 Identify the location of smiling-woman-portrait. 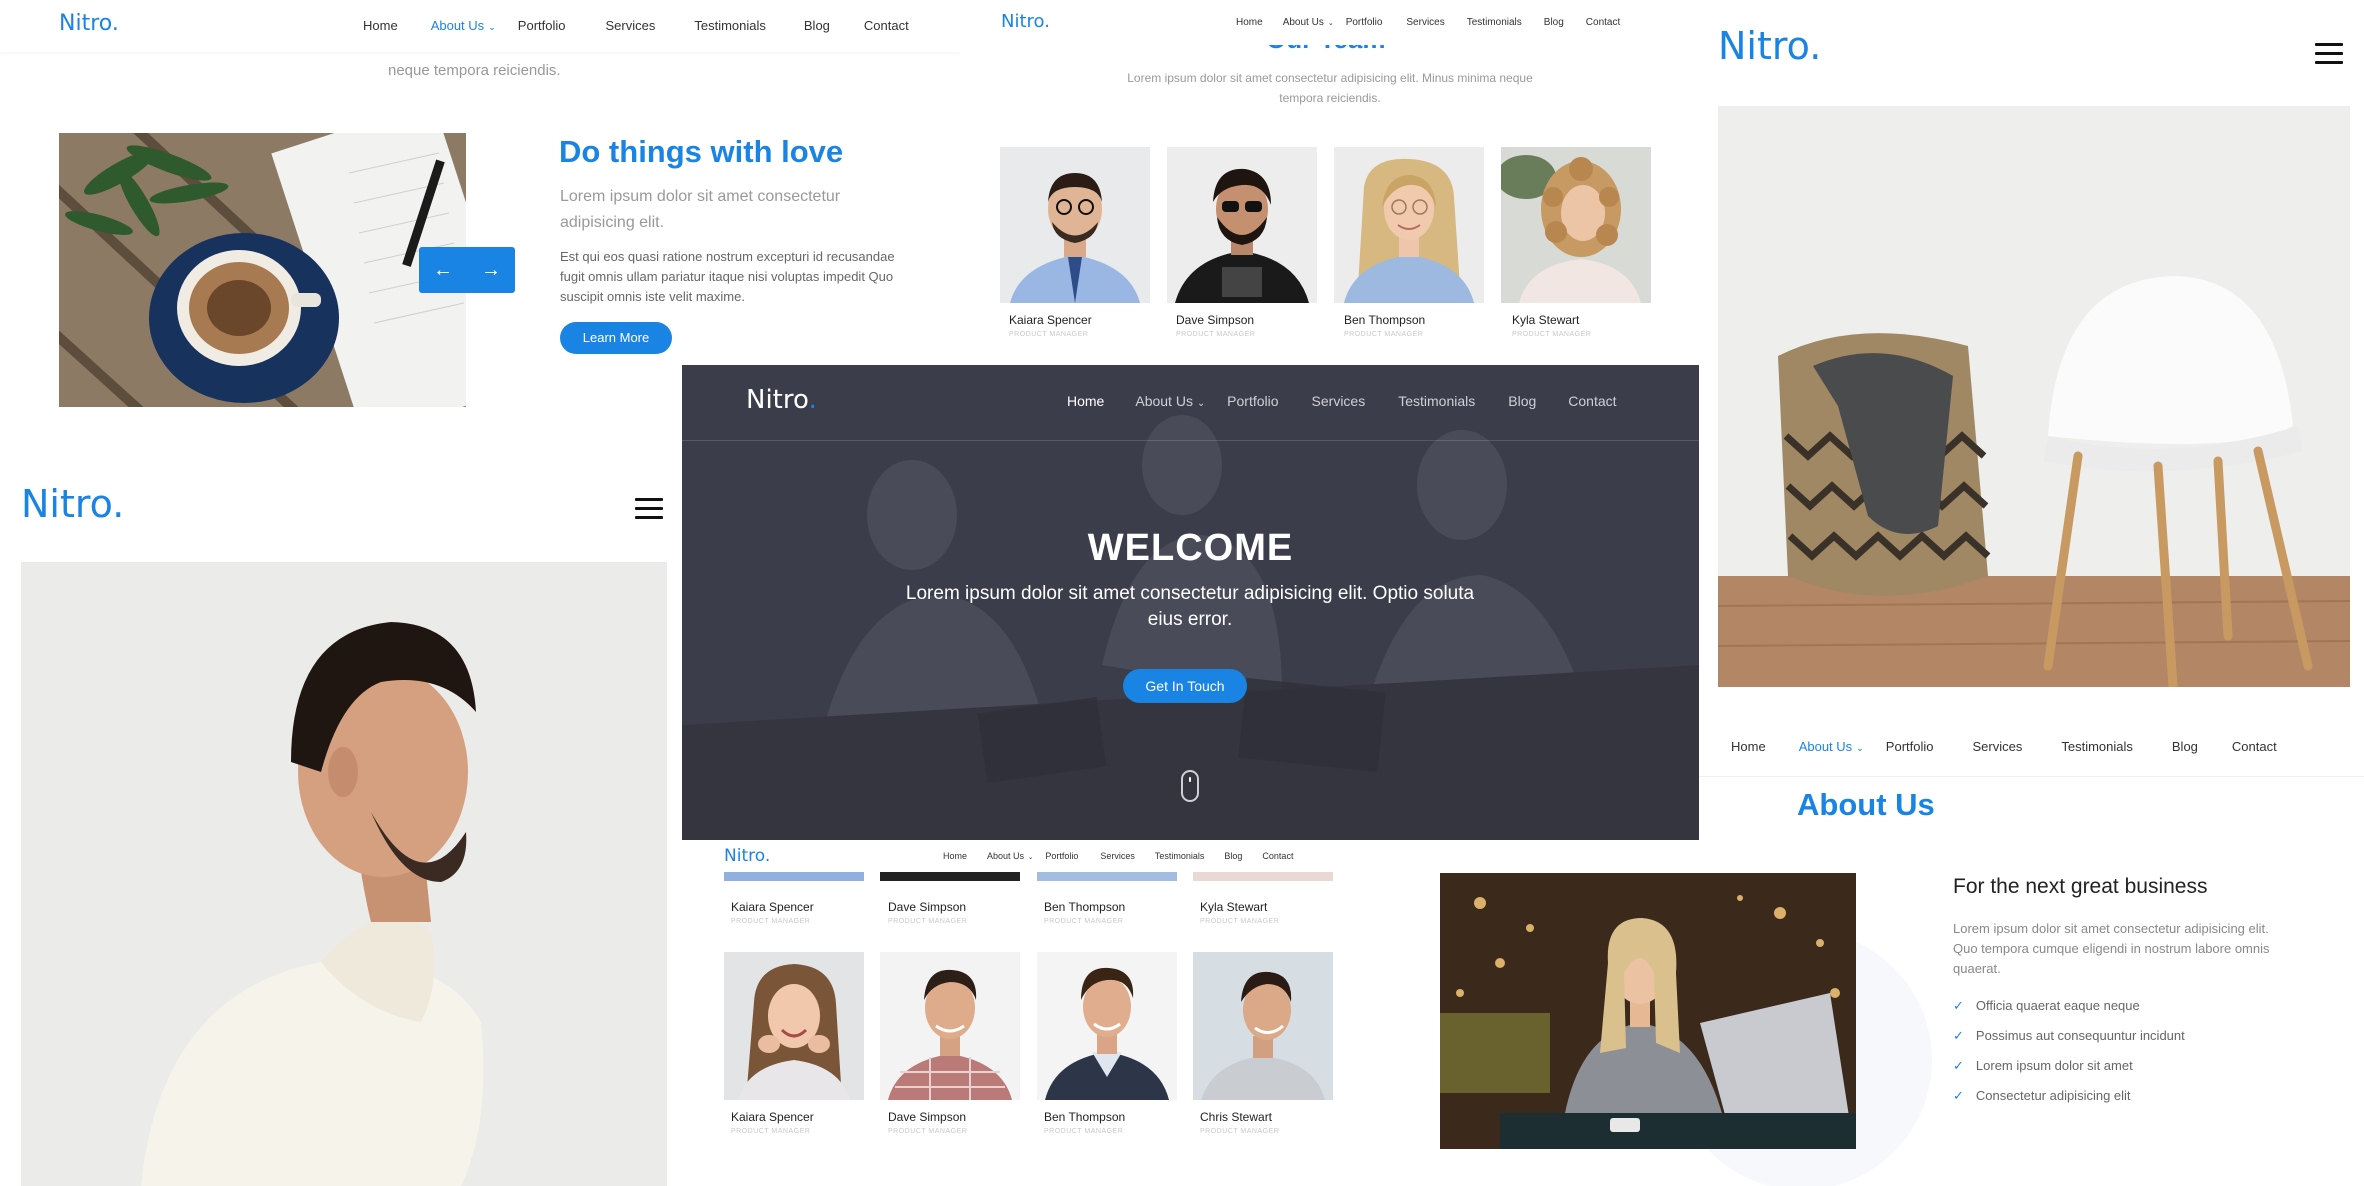
(794, 1026).